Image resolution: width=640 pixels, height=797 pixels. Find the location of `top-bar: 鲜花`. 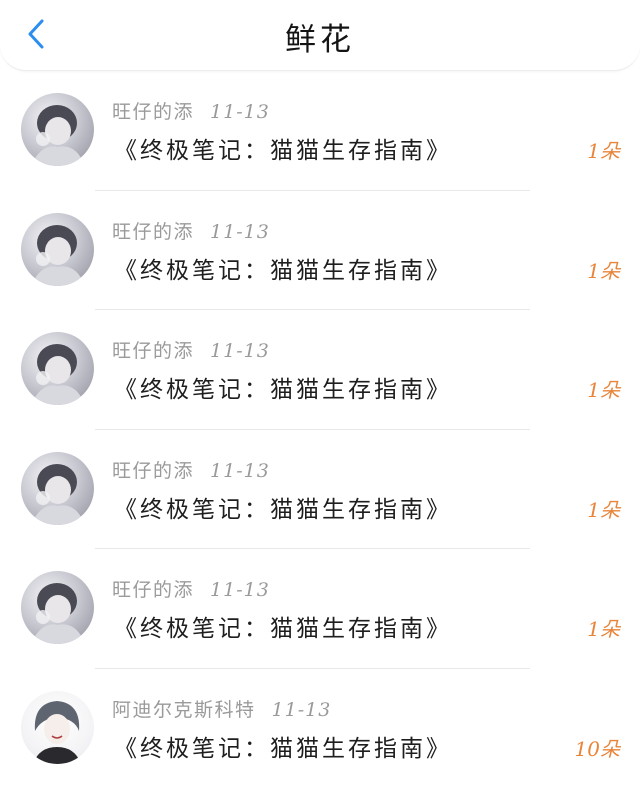

top-bar: 鲜花 is located at coordinates (320, 35).